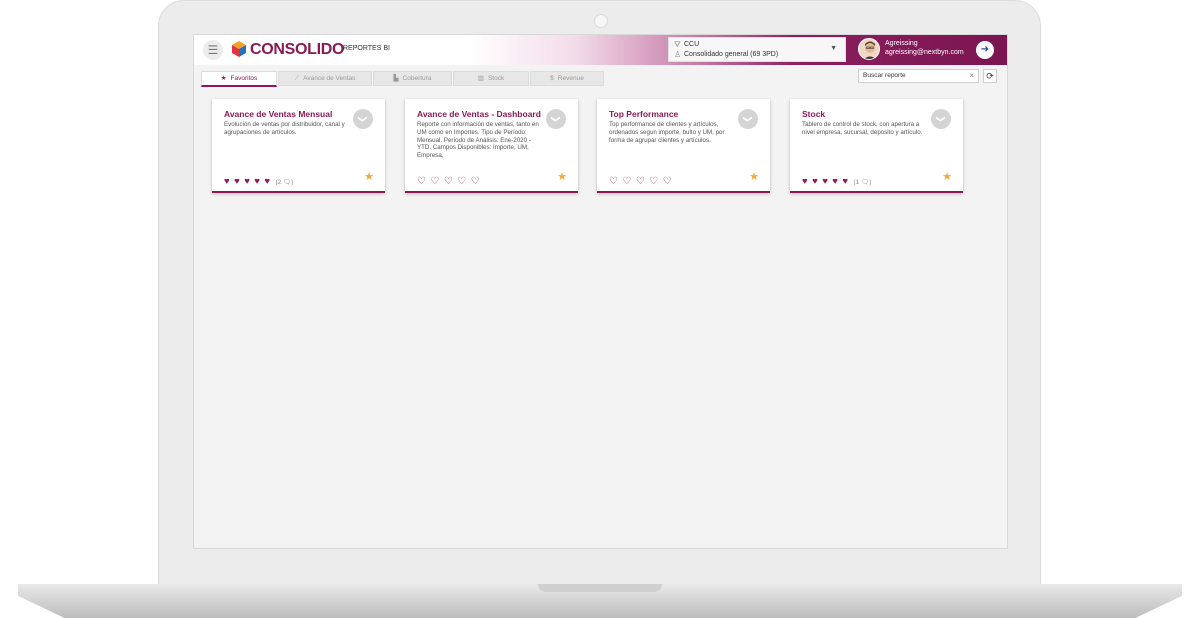 This screenshot has width=1200, height=618. What do you see at coordinates (924, 52) in the screenshot?
I see `user-email: agreissing@nextbyn.com` at bounding box center [924, 52].